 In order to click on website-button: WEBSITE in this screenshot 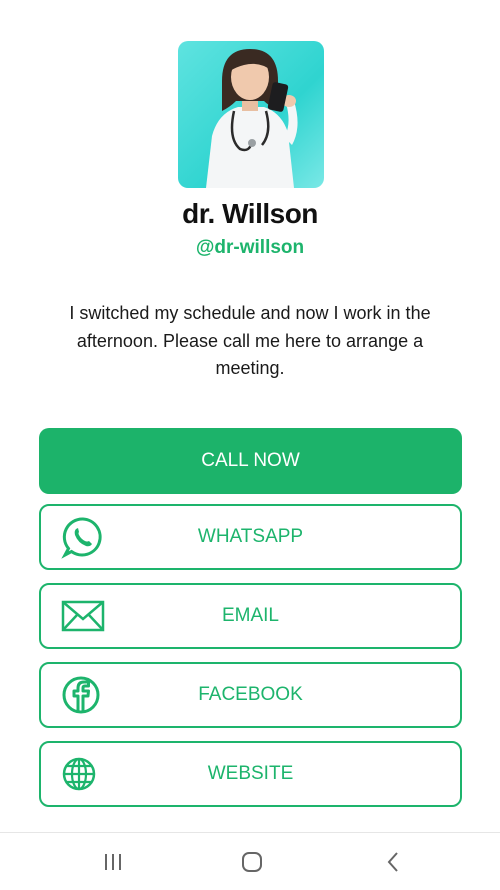, I will do `click(250, 774)`.